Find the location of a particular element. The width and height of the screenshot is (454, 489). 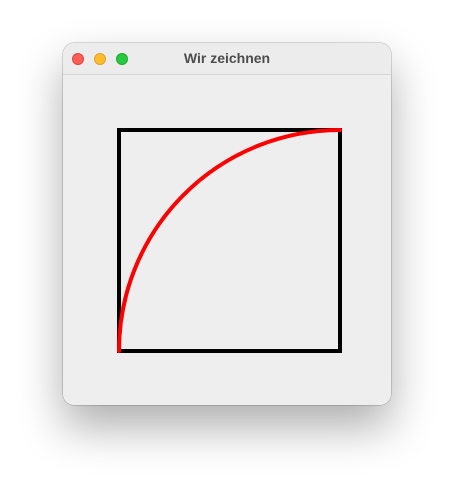

window-title: Wir zeichnen is located at coordinates (227, 58).